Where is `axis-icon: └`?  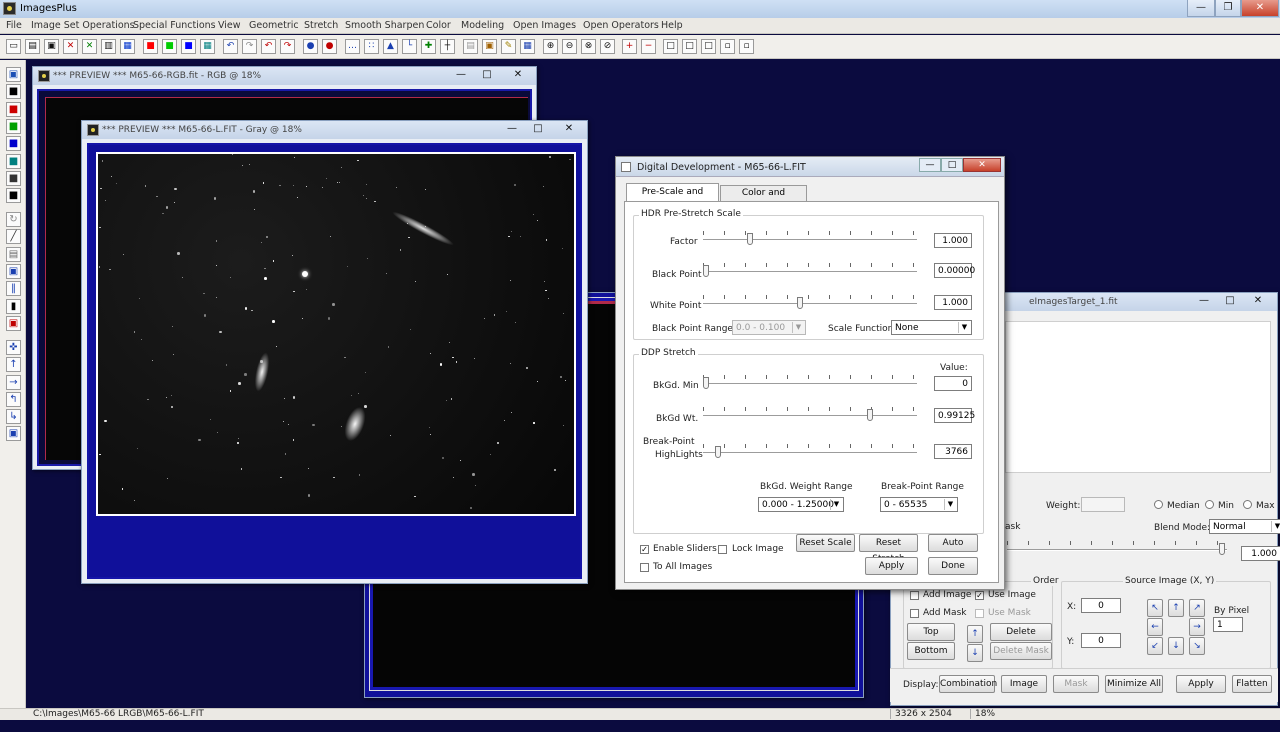 axis-icon: └ is located at coordinates (409, 46).